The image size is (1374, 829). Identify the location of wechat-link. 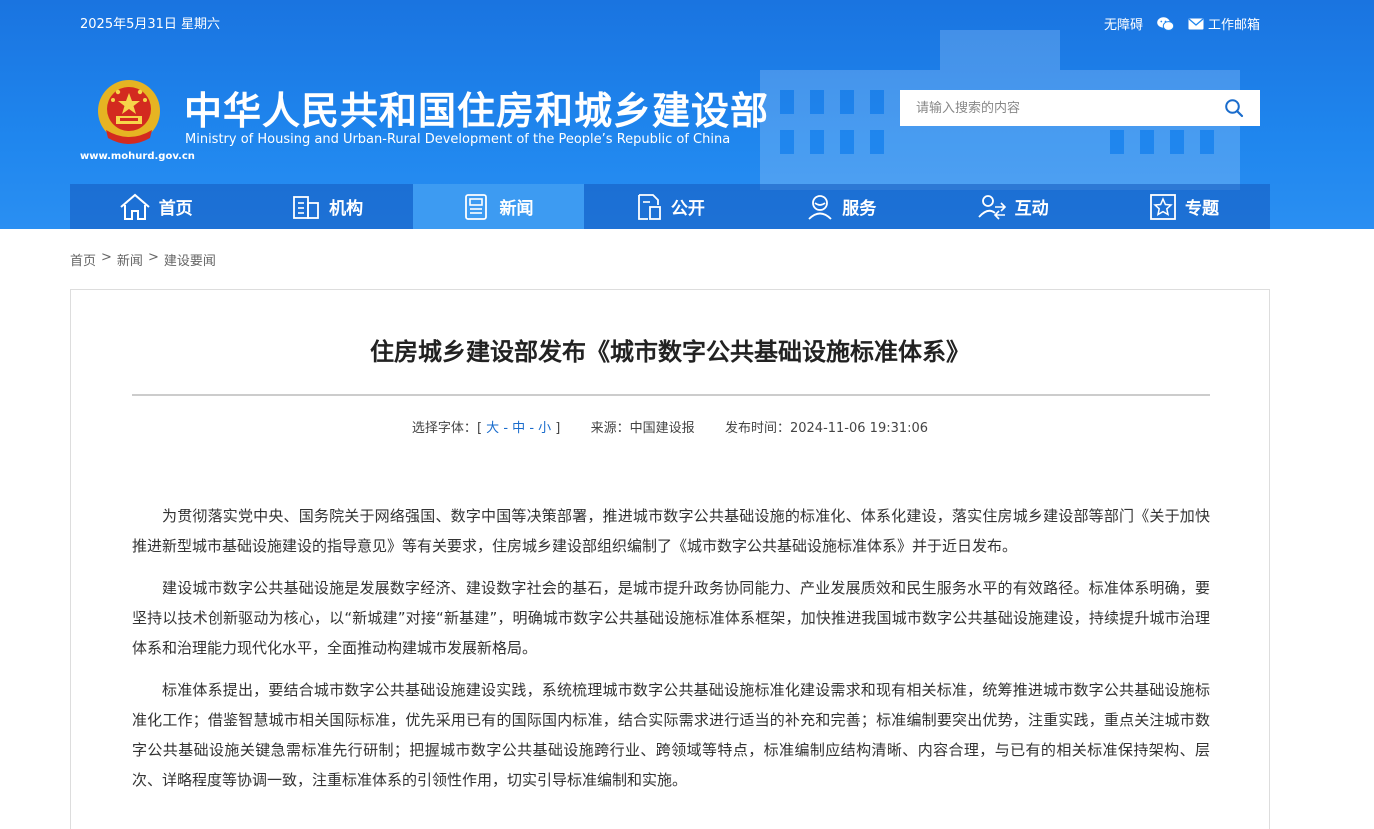
(1165, 23).